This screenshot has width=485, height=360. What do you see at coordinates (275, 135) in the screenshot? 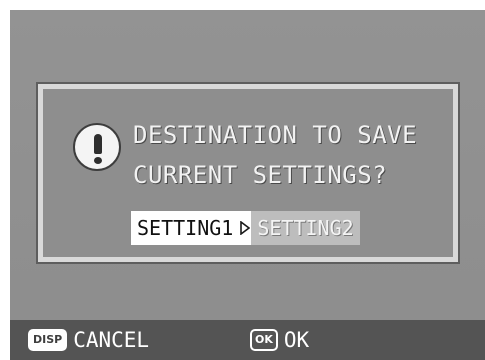
I see `dialog-message-line1: DESTINATION TO SAVE` at bounding box center [275, 135].